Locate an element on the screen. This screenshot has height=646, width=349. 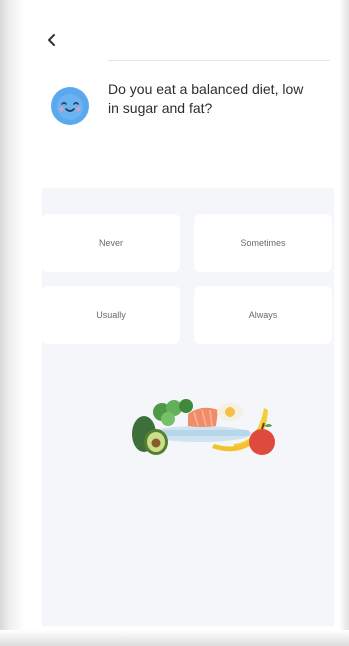
avatar is located at coordinates (70, 106).